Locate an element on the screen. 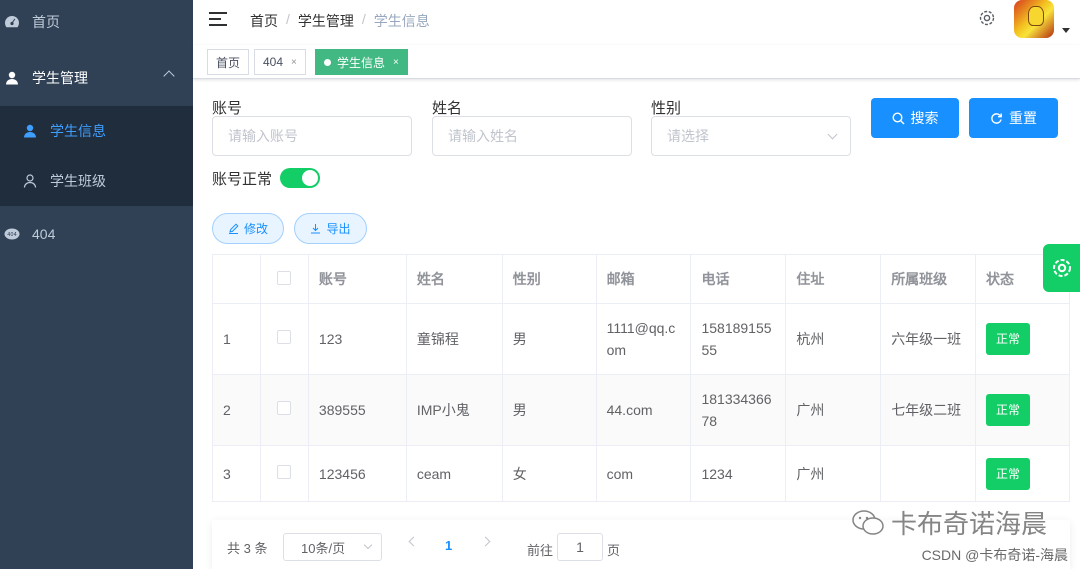 The height and width of the screenshot is (569, 1080). cell-account: 389555 is located at coordinates (357, 410).